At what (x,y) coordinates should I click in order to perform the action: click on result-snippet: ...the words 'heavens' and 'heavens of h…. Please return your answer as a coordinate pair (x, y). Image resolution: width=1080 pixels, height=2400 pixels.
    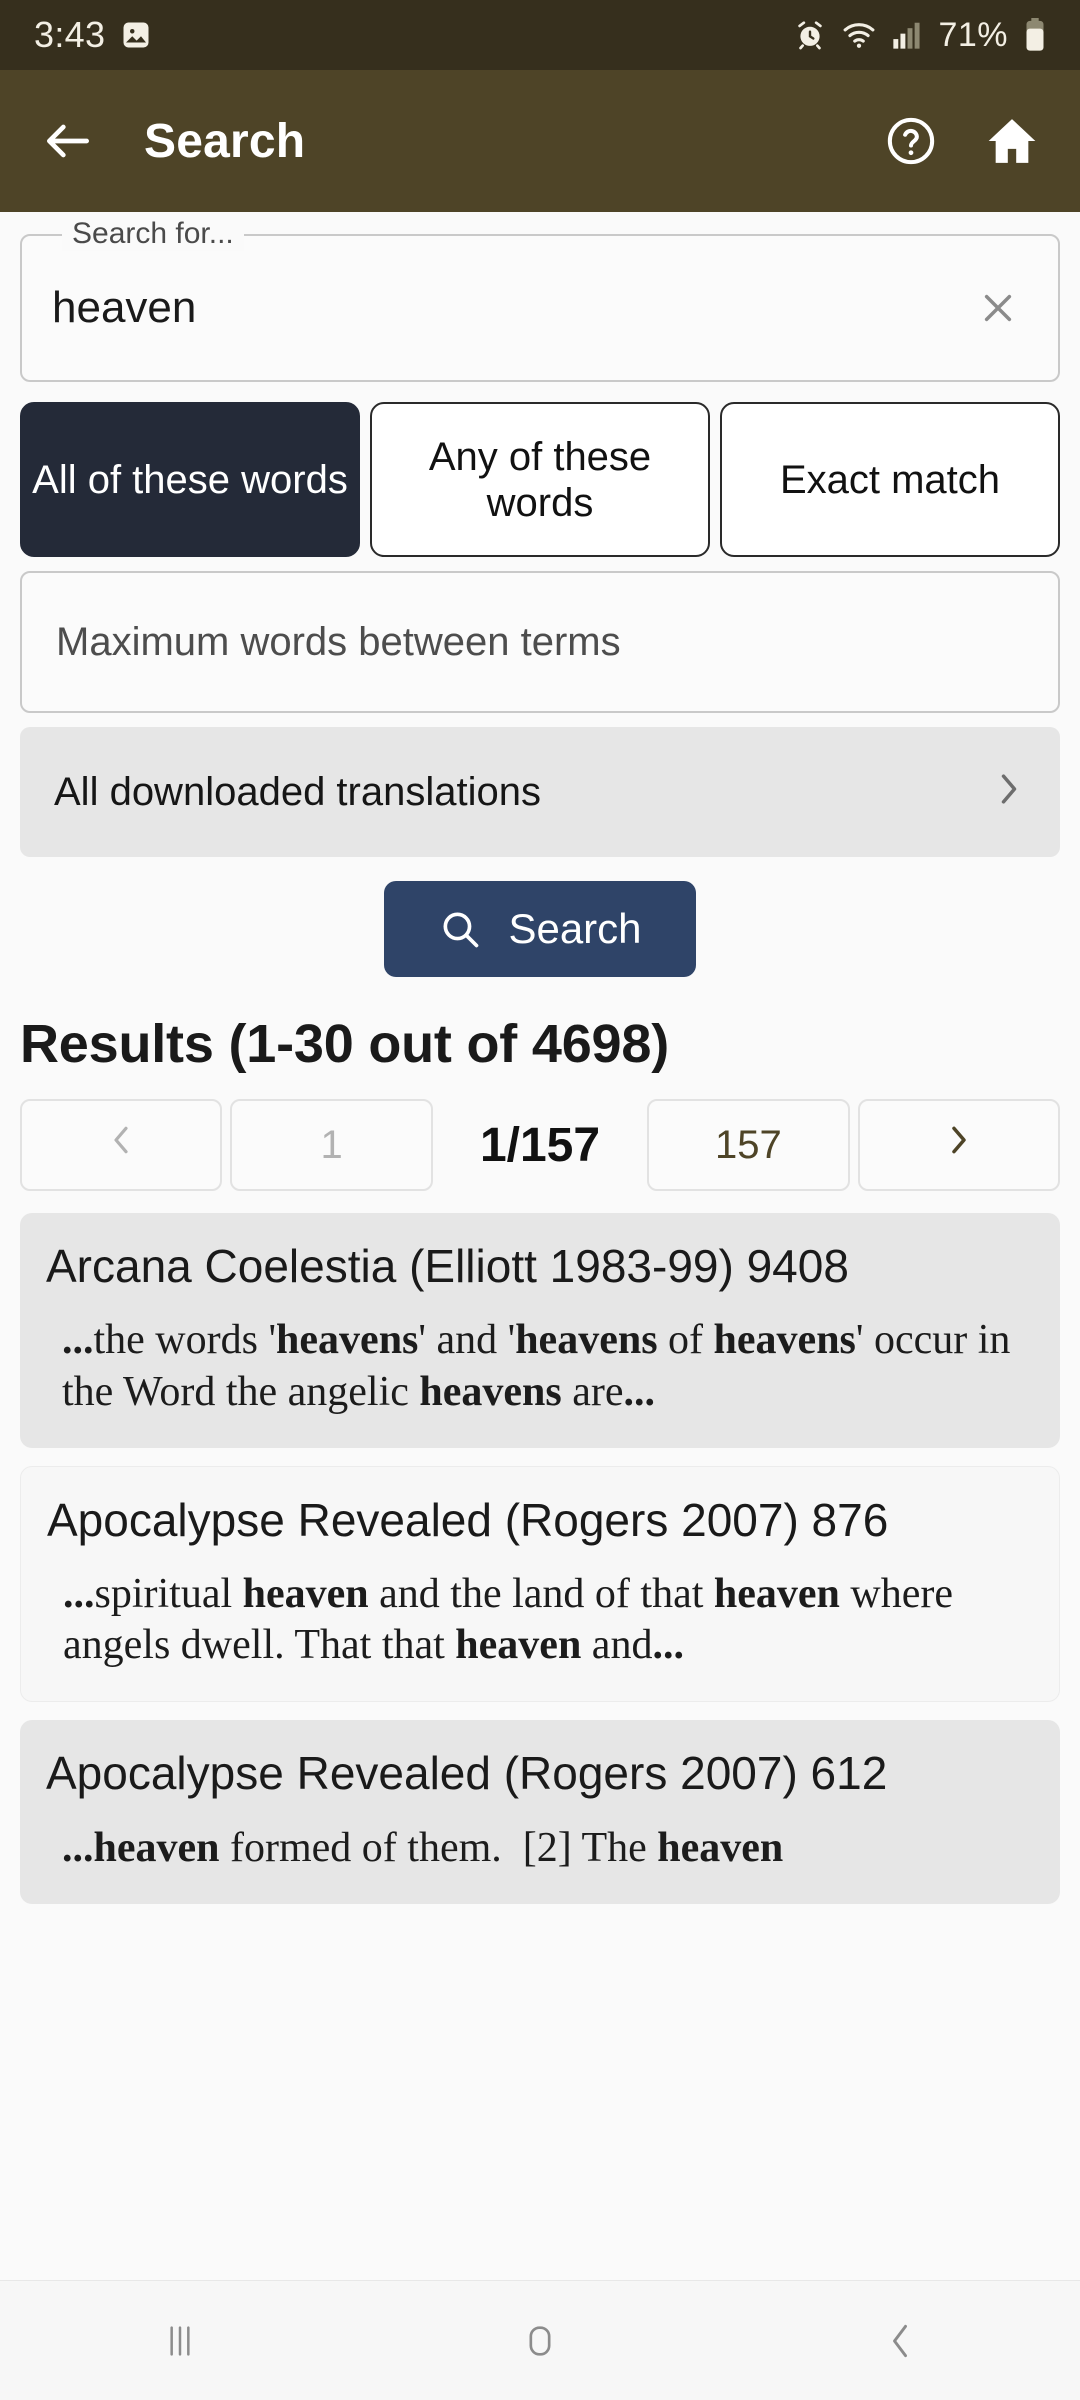
    Looking at the image, I should click on (536, 1366).